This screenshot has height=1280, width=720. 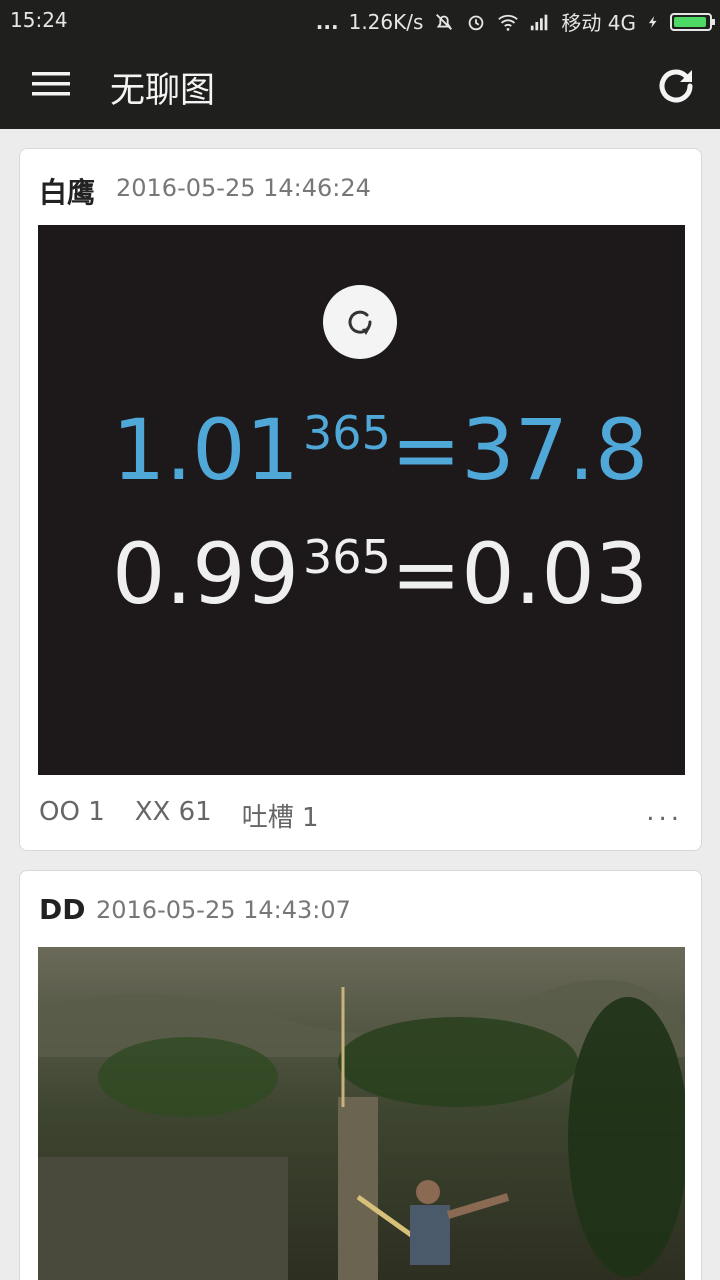 What do you see at coordinates (386, 21) in the screenshot?
I see `network-speed: 1.26K/s` at bounding box center [386, 21].